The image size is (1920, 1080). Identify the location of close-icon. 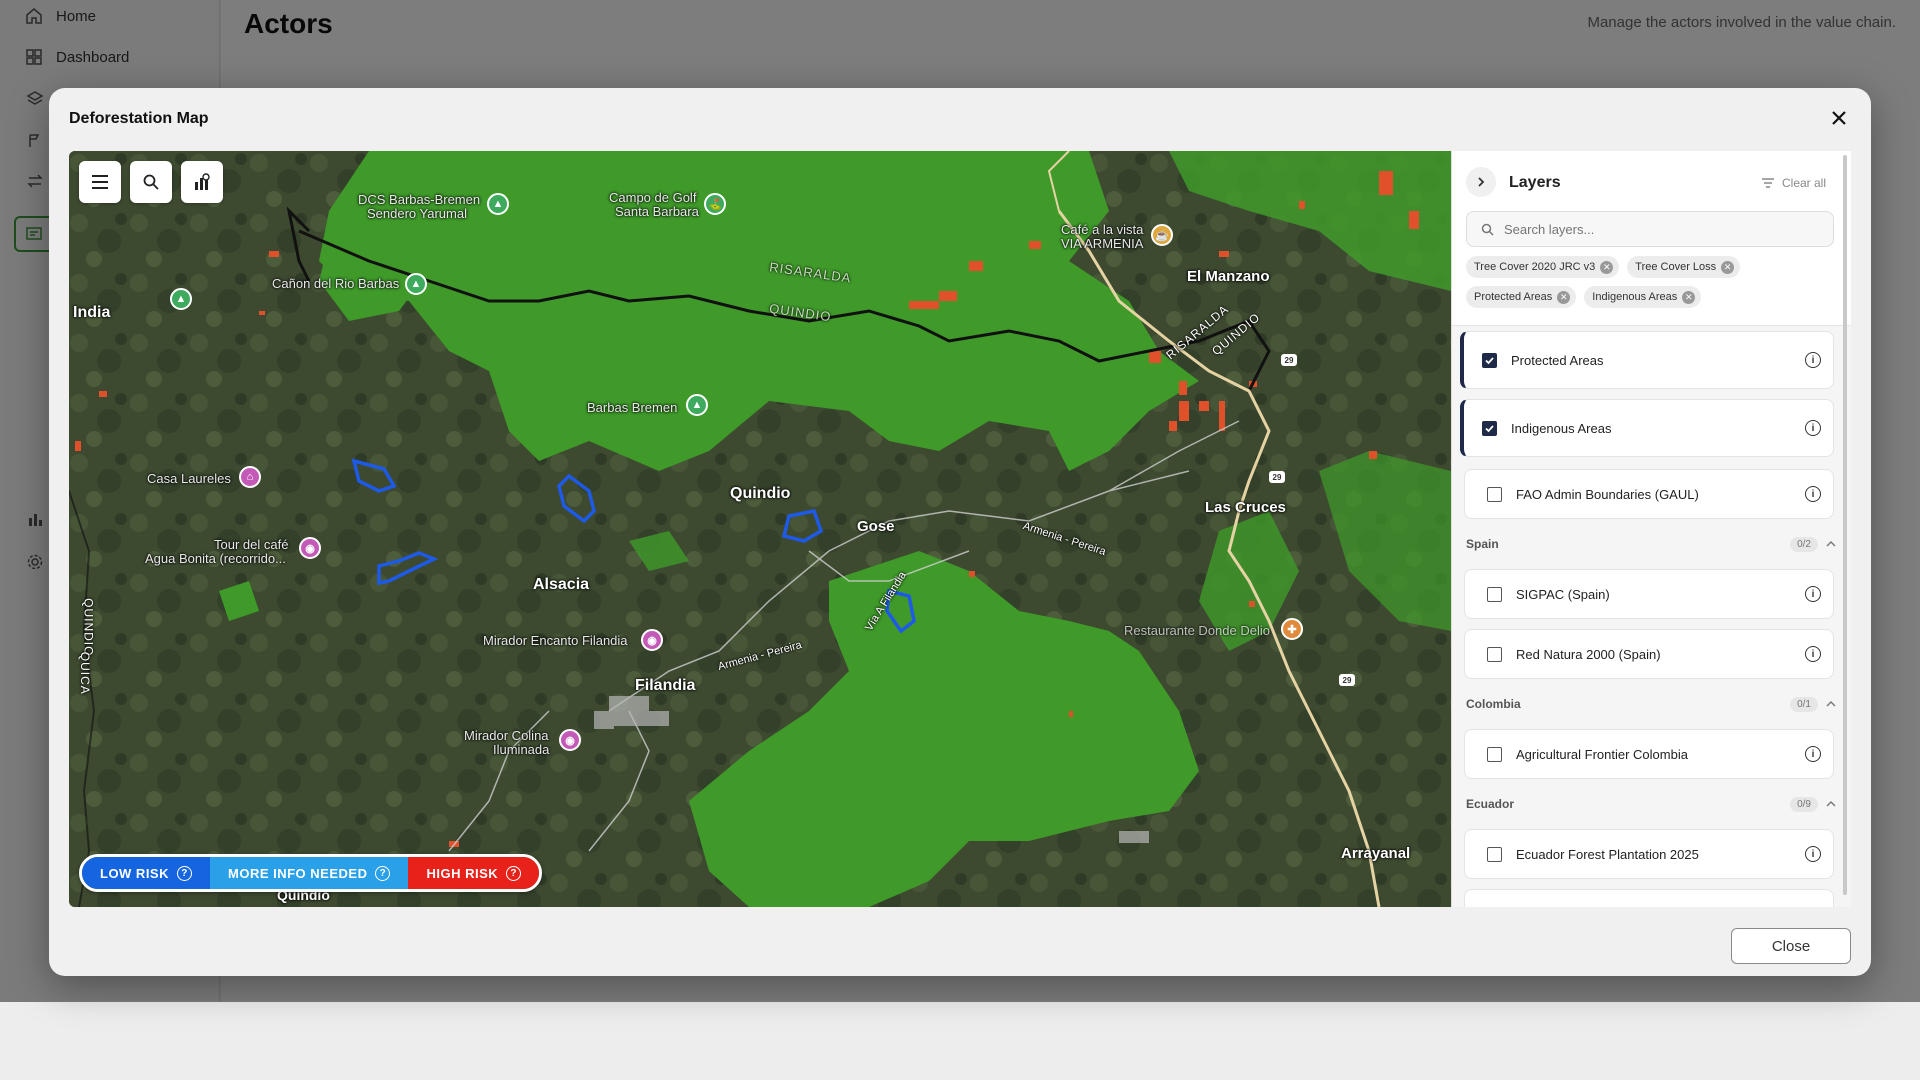
(1839, 118).